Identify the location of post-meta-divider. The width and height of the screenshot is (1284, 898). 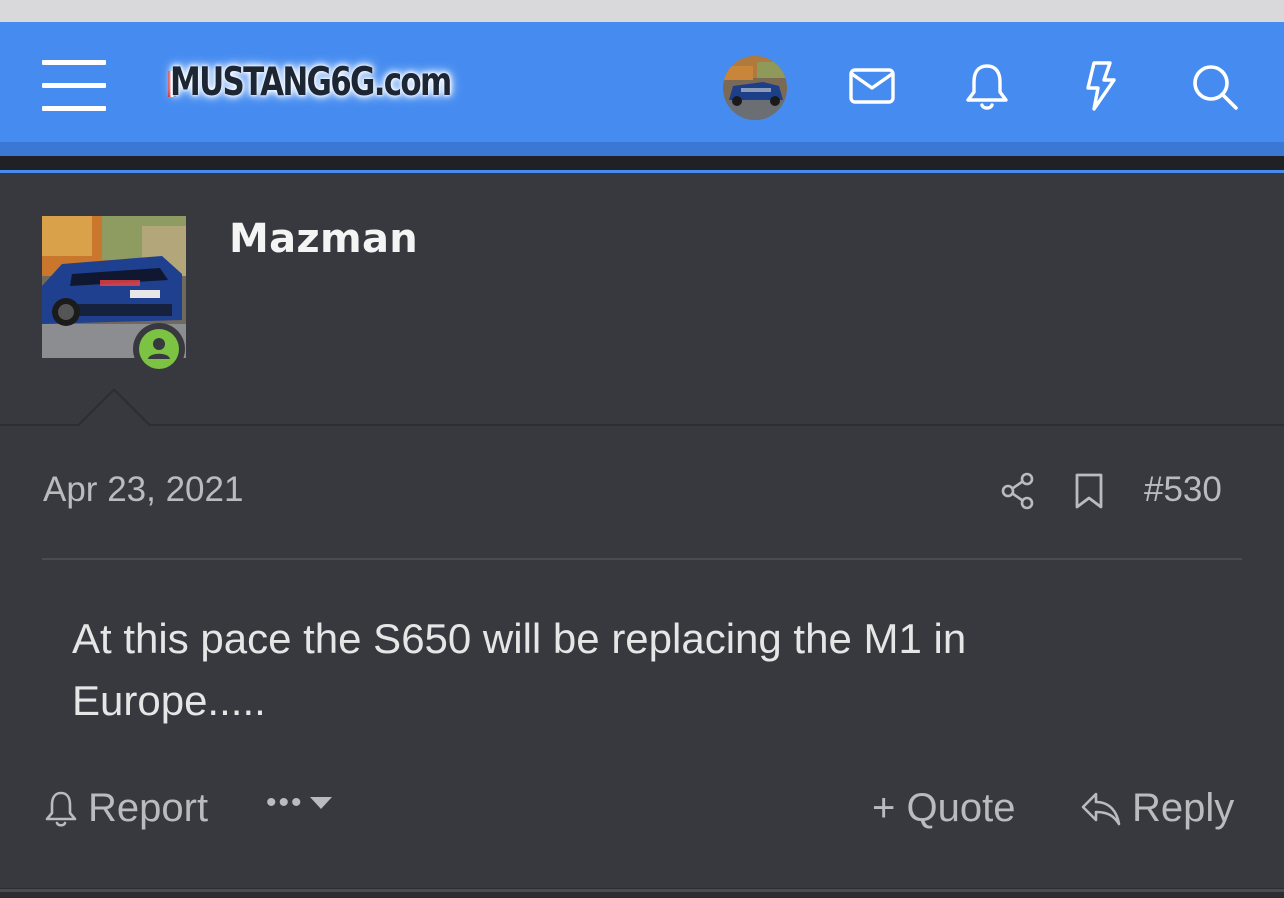
(642, 559).